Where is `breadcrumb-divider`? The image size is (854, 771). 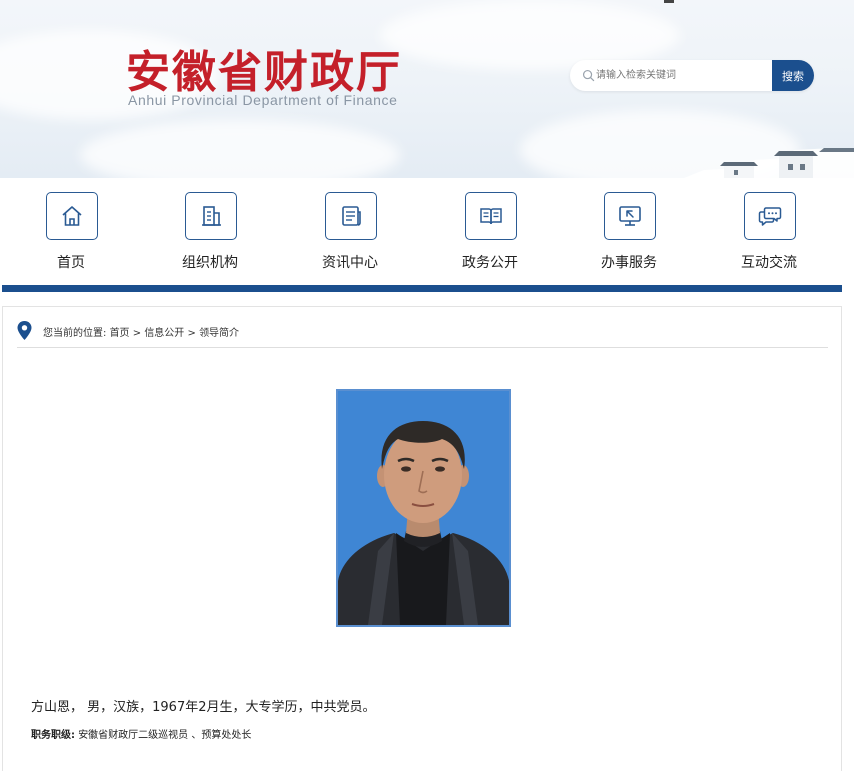
breadcrumb-divider is located at coordinates (422, 347).